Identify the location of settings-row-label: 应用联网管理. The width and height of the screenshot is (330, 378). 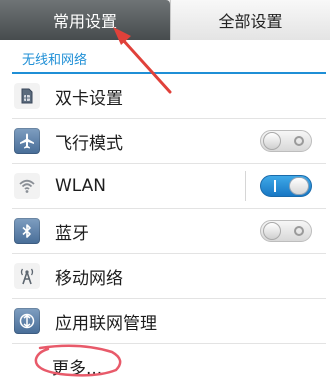
(106, 323).